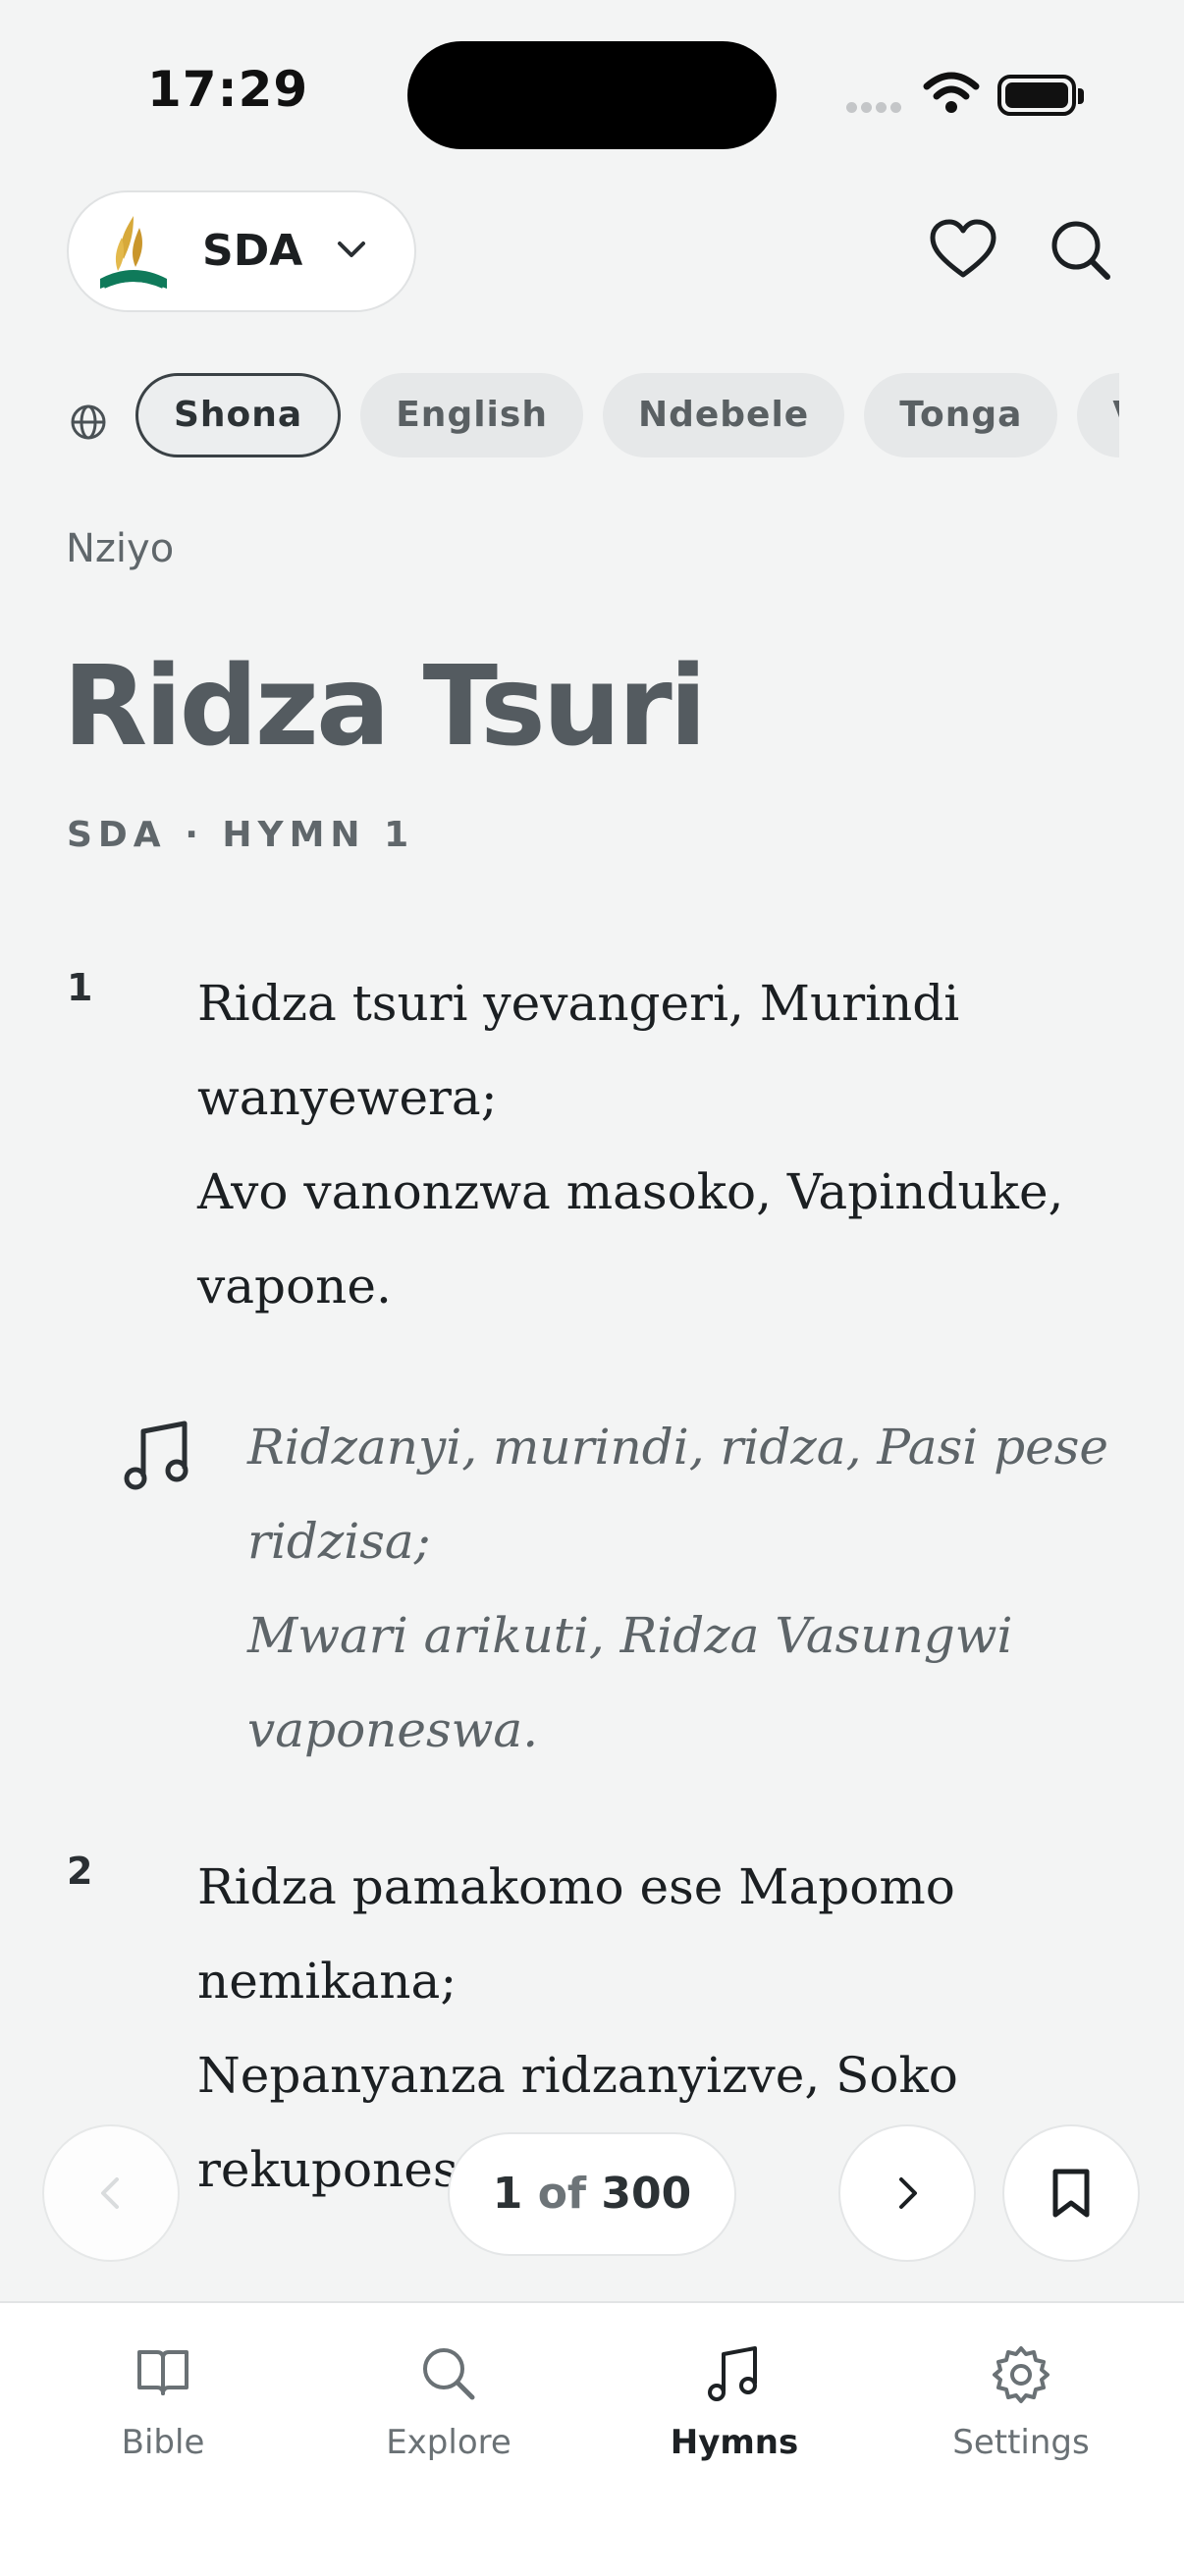  I want to click on verse-line: nemikana;, so click(327, 1981).